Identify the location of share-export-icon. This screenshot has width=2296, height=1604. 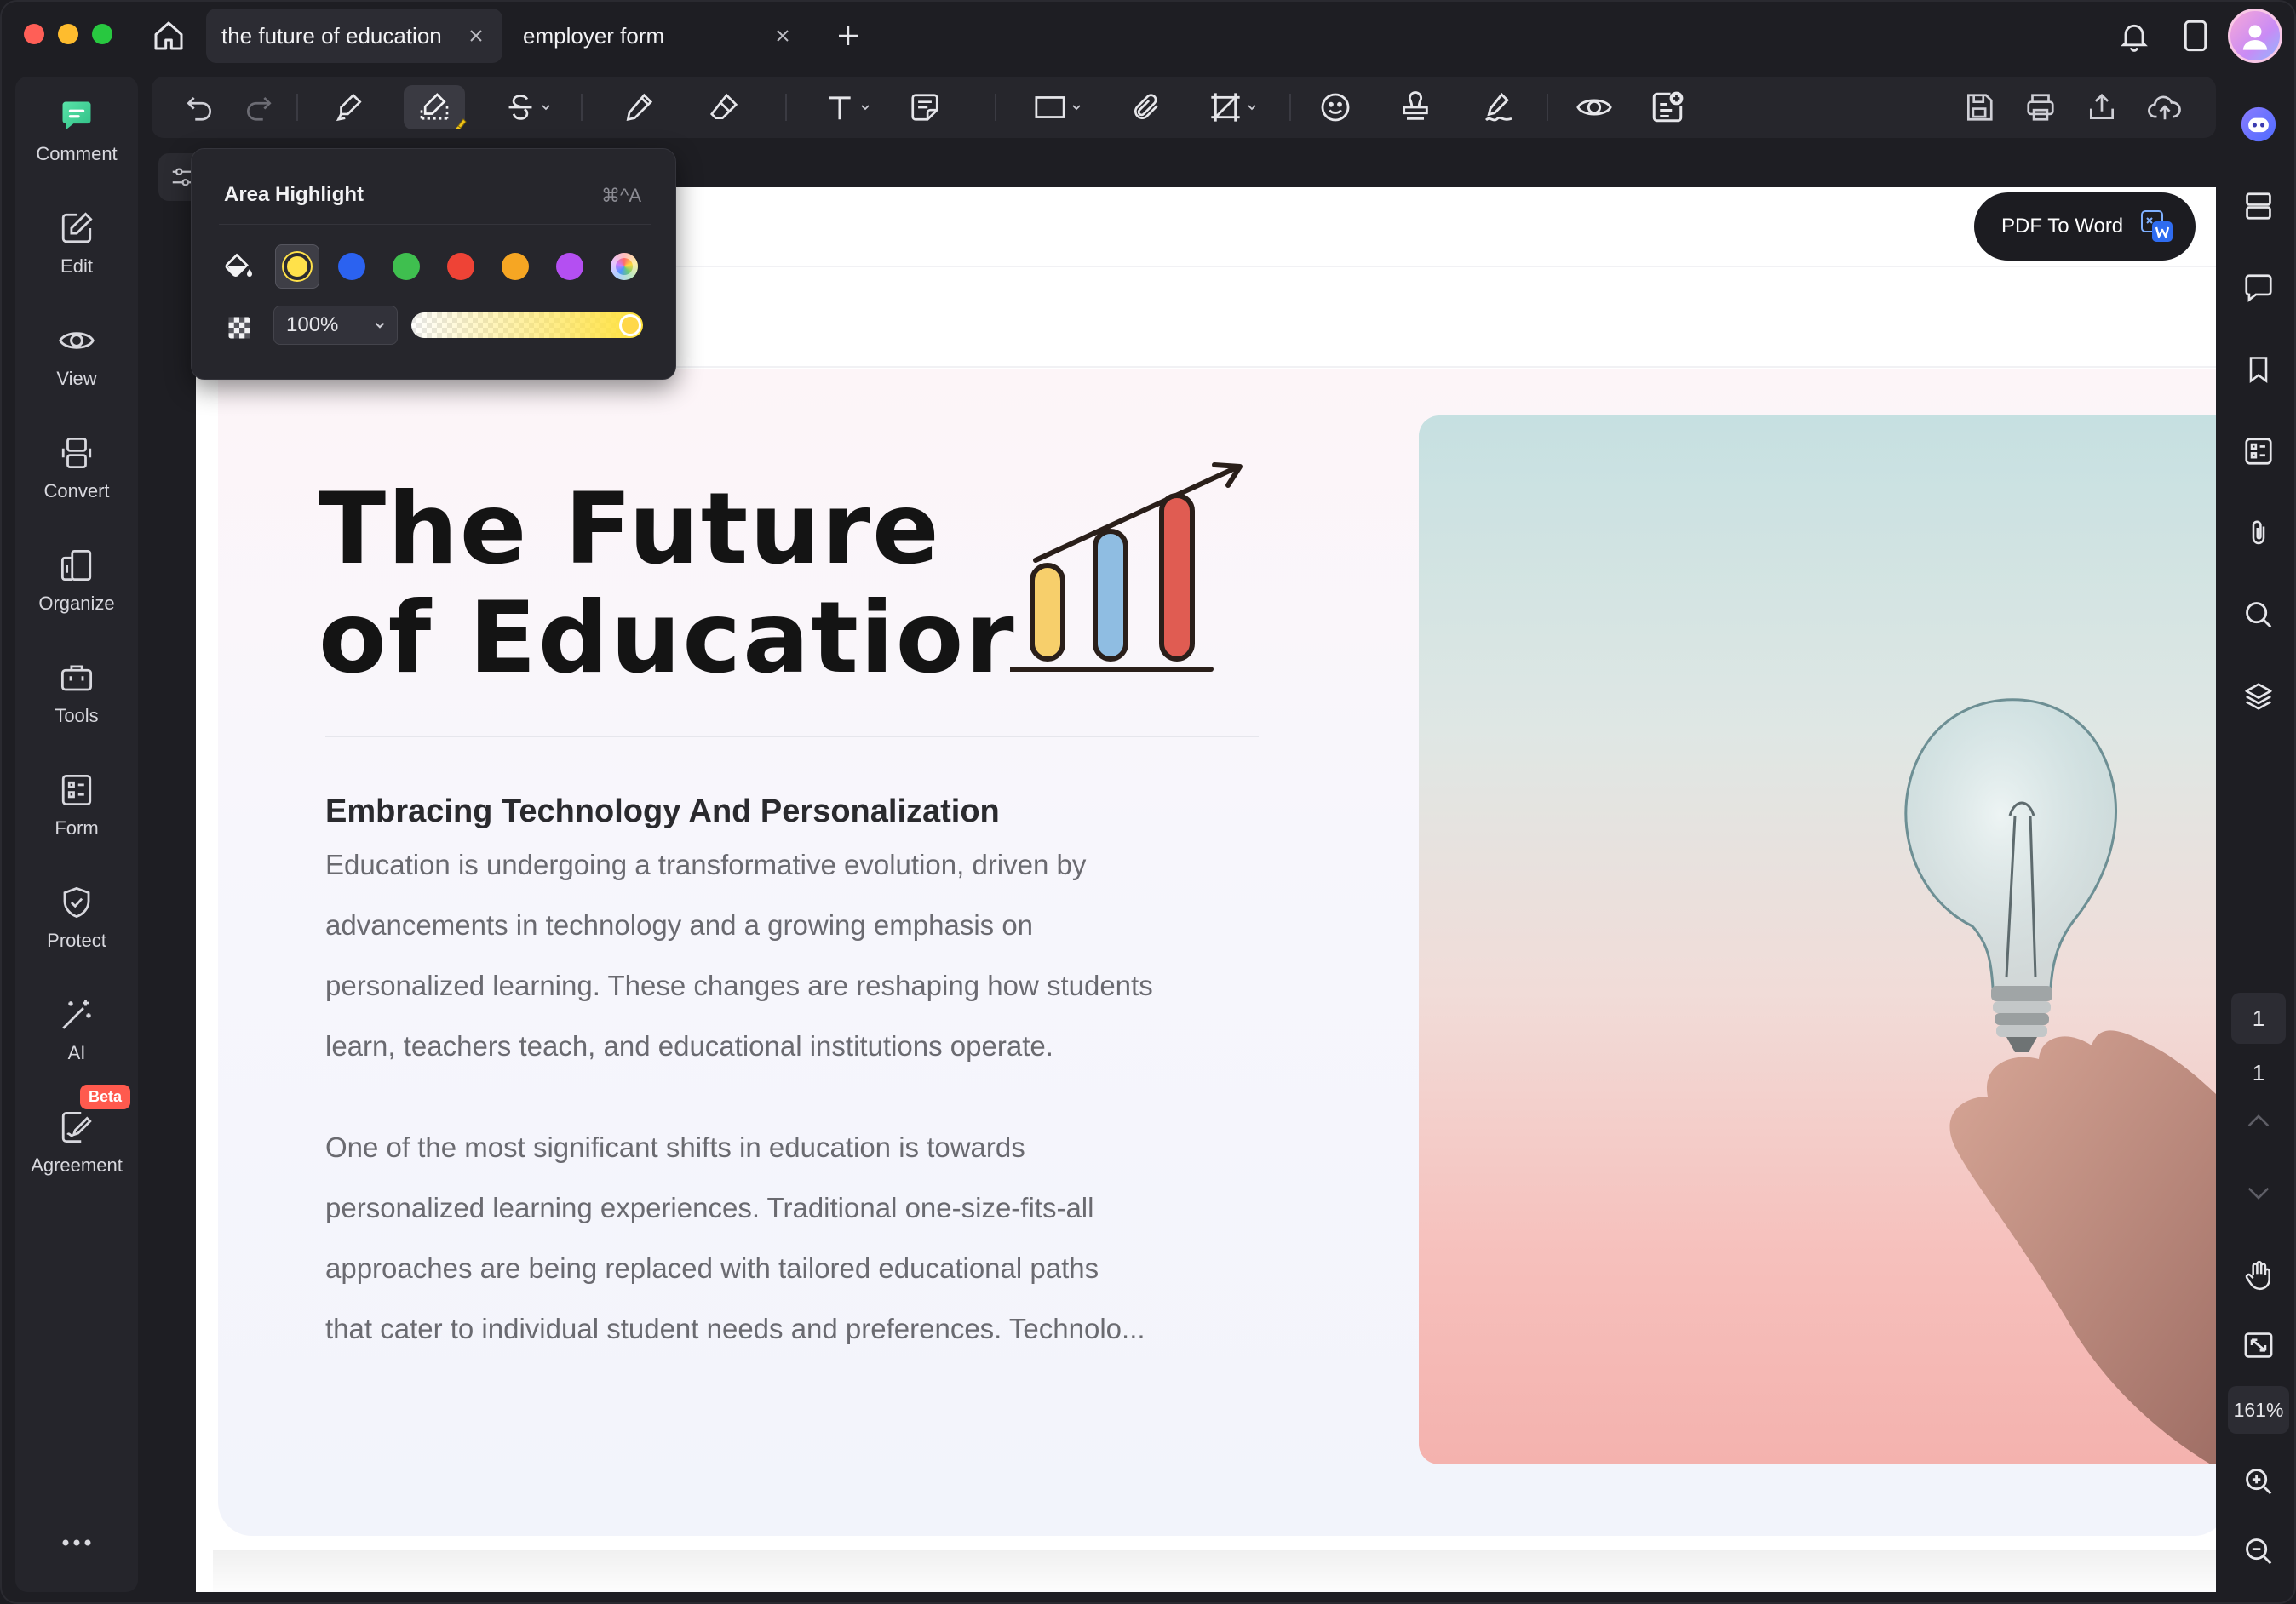
(2102, 107).